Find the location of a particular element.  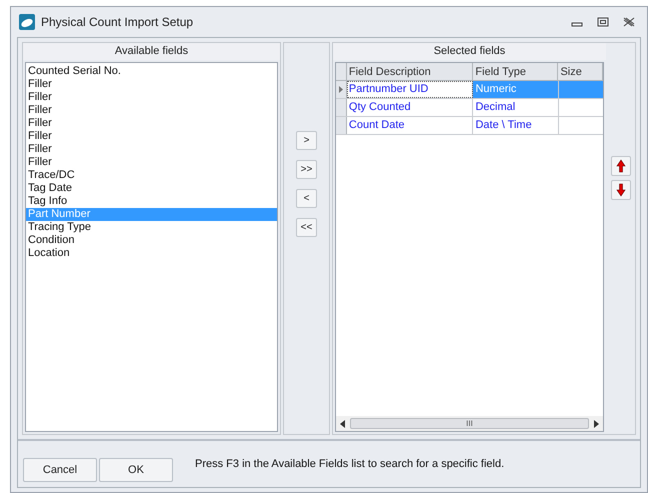

column-header: Size is located at coordinates (580, 71).